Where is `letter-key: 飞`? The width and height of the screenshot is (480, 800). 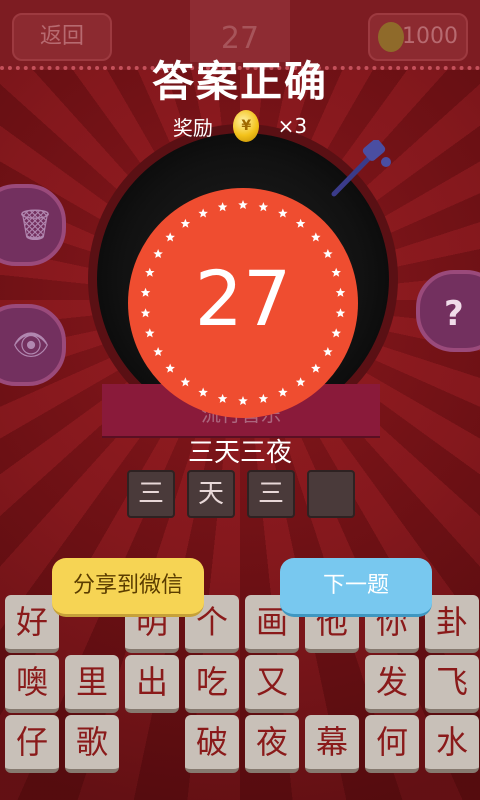 letter-key: 飞 is located at coordinates (452, 684).